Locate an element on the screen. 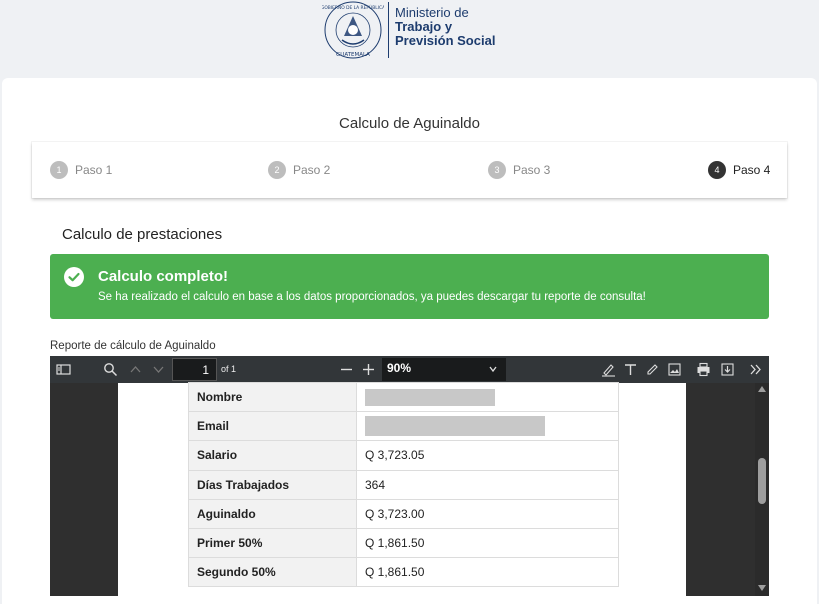 The image size is (819, 604). step-2: 2 Paso 2 is located at coordinates (299, 170).